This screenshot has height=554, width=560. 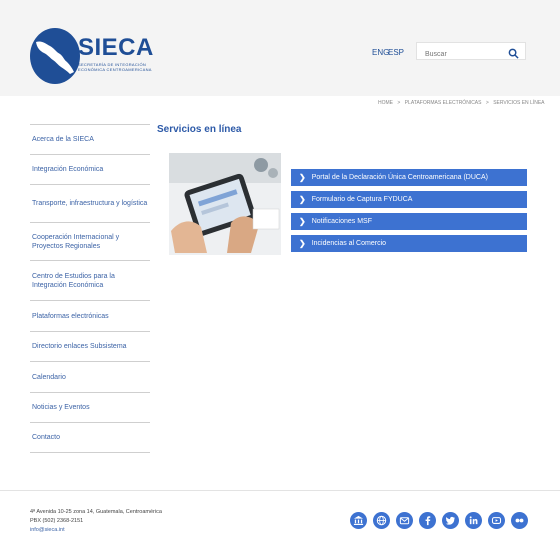 What do you see at coordinates (90, 316) in the screenshot?
I see `sidebar-item-plataformas: Plataformas electrónicas` at bounding box center [90, 316].